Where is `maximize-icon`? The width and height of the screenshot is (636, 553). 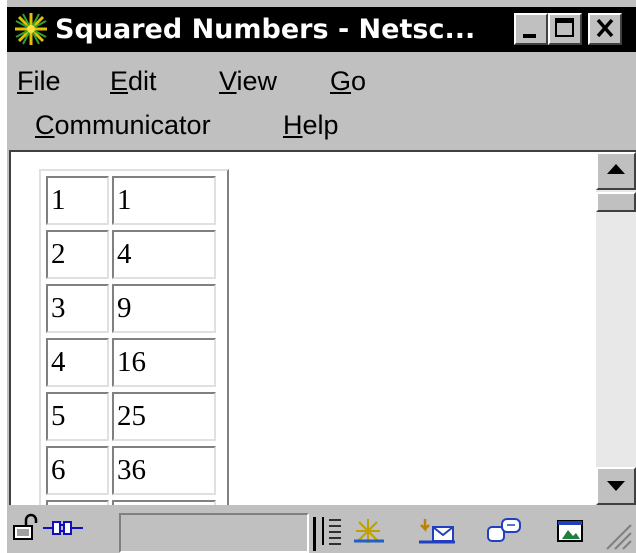
maximize-icon is located at coordinates (564, 27).